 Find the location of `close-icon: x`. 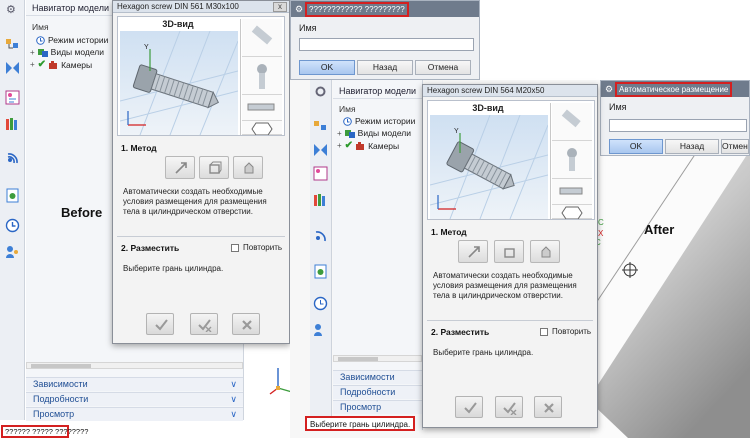

close-icon: x is located at coordinates (280, 7).